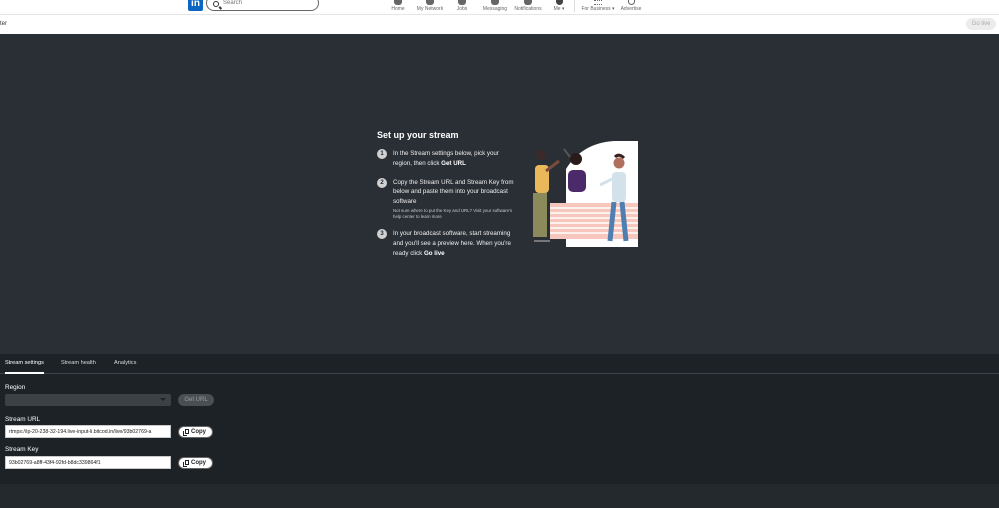 The height and width of the screenshot is (508, 999). I want to click on copy-stream-url-button: Copy, so click(195, 432).